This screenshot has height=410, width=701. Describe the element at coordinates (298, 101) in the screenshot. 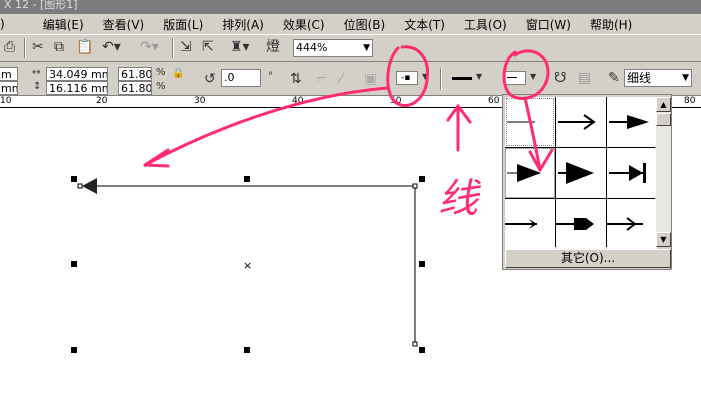

I see `ruler-tick: 40` at that location.